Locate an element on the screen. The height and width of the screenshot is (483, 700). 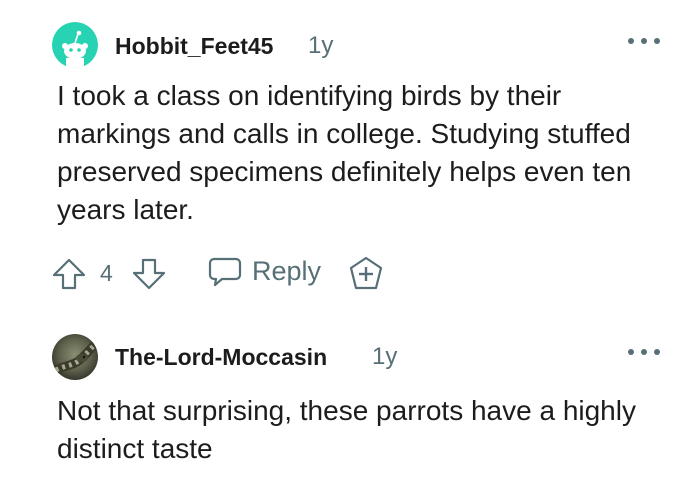
username-link: The-Lord-Moccasin is located at coordinates (221, 357).